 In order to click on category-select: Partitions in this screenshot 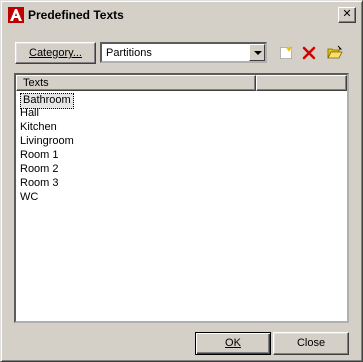, I will do `click(183, 52)`.